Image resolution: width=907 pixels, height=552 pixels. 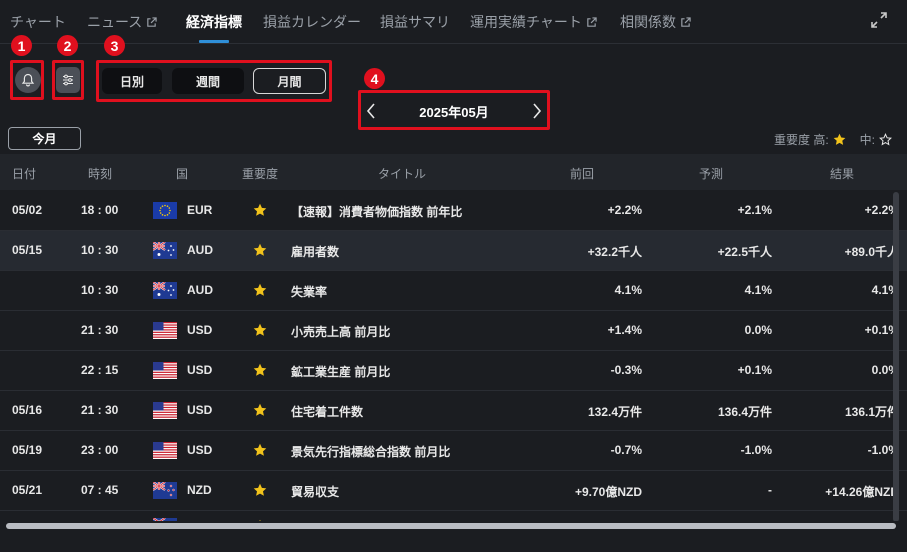 I want to click on period-daily-button: 日別, so click(x=132, y=81).